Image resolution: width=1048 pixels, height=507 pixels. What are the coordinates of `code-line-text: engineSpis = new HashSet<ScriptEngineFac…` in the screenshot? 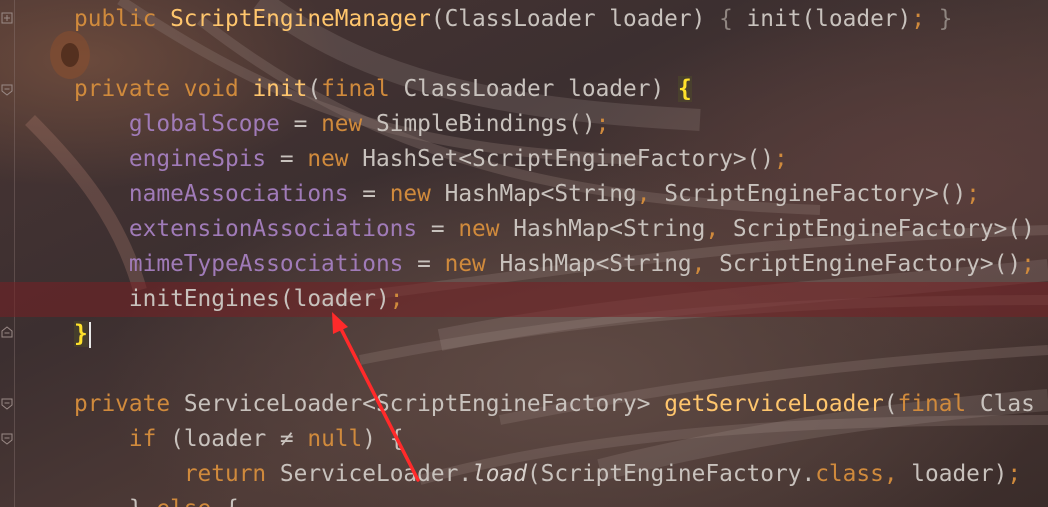 It's located at (431, 159).